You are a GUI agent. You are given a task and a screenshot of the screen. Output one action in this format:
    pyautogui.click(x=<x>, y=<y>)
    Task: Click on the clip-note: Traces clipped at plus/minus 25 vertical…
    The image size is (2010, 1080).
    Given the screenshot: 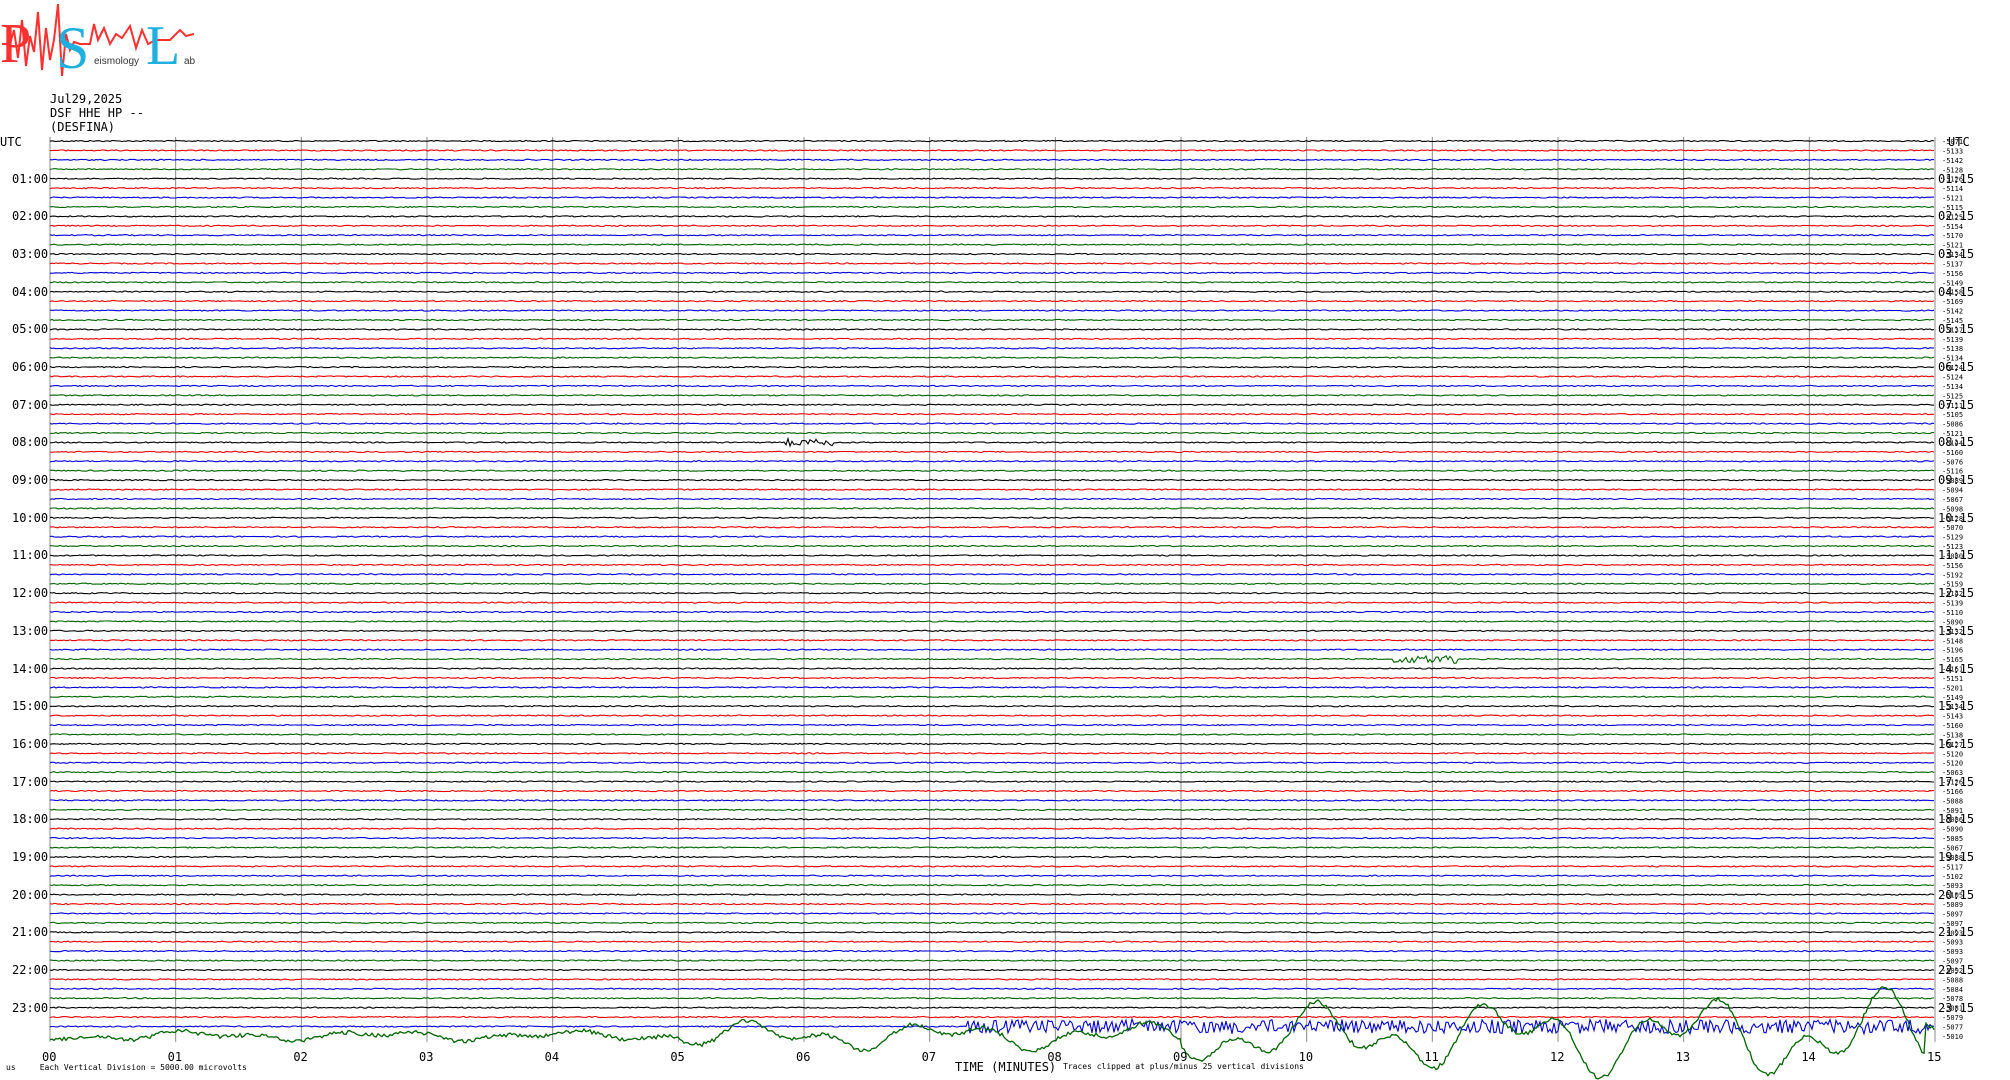 What is the action you would take?
    pyautogui.click(x=1183, y=1066)
    